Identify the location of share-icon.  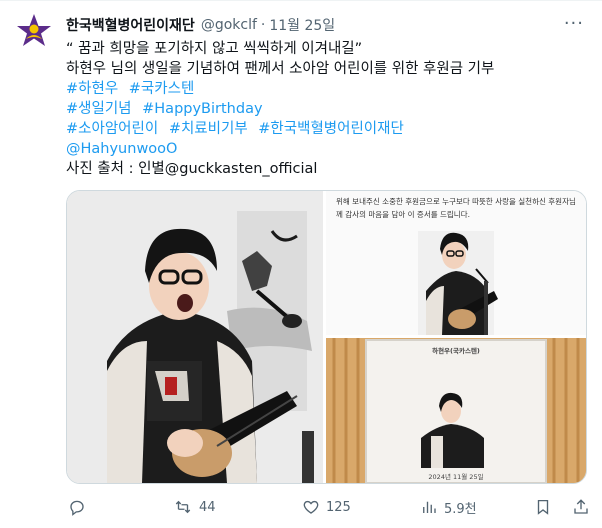
(581, 506).